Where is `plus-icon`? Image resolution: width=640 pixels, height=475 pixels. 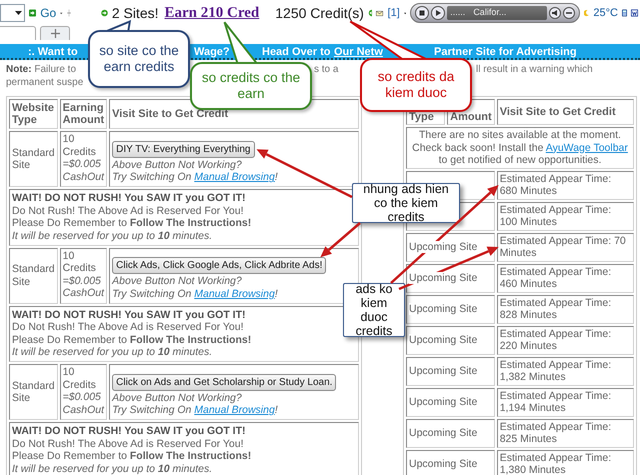 plus-icon is located at coordinates (55, 33).